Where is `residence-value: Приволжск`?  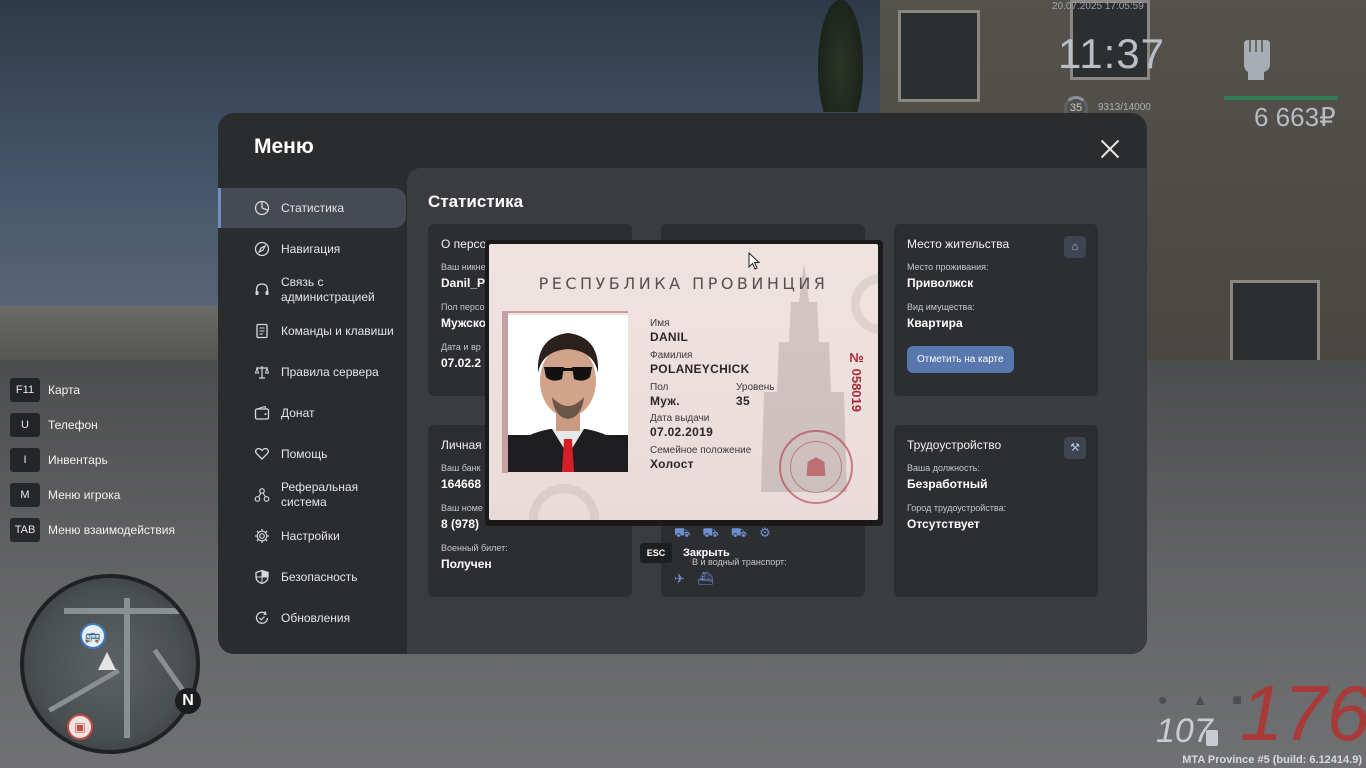
residence-value: Приволжск is located at coordinates (940, 283).